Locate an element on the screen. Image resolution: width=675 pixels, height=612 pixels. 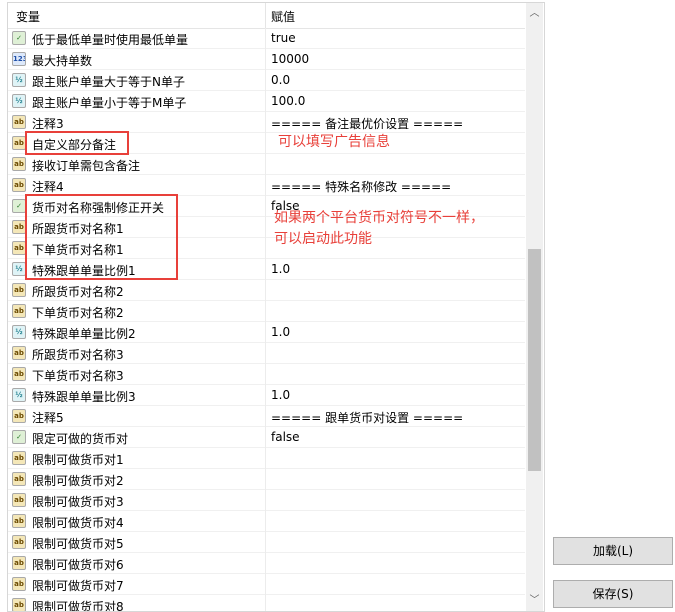
table-row: ab 限制可做货币对2 is located at coordinates (266, 479).